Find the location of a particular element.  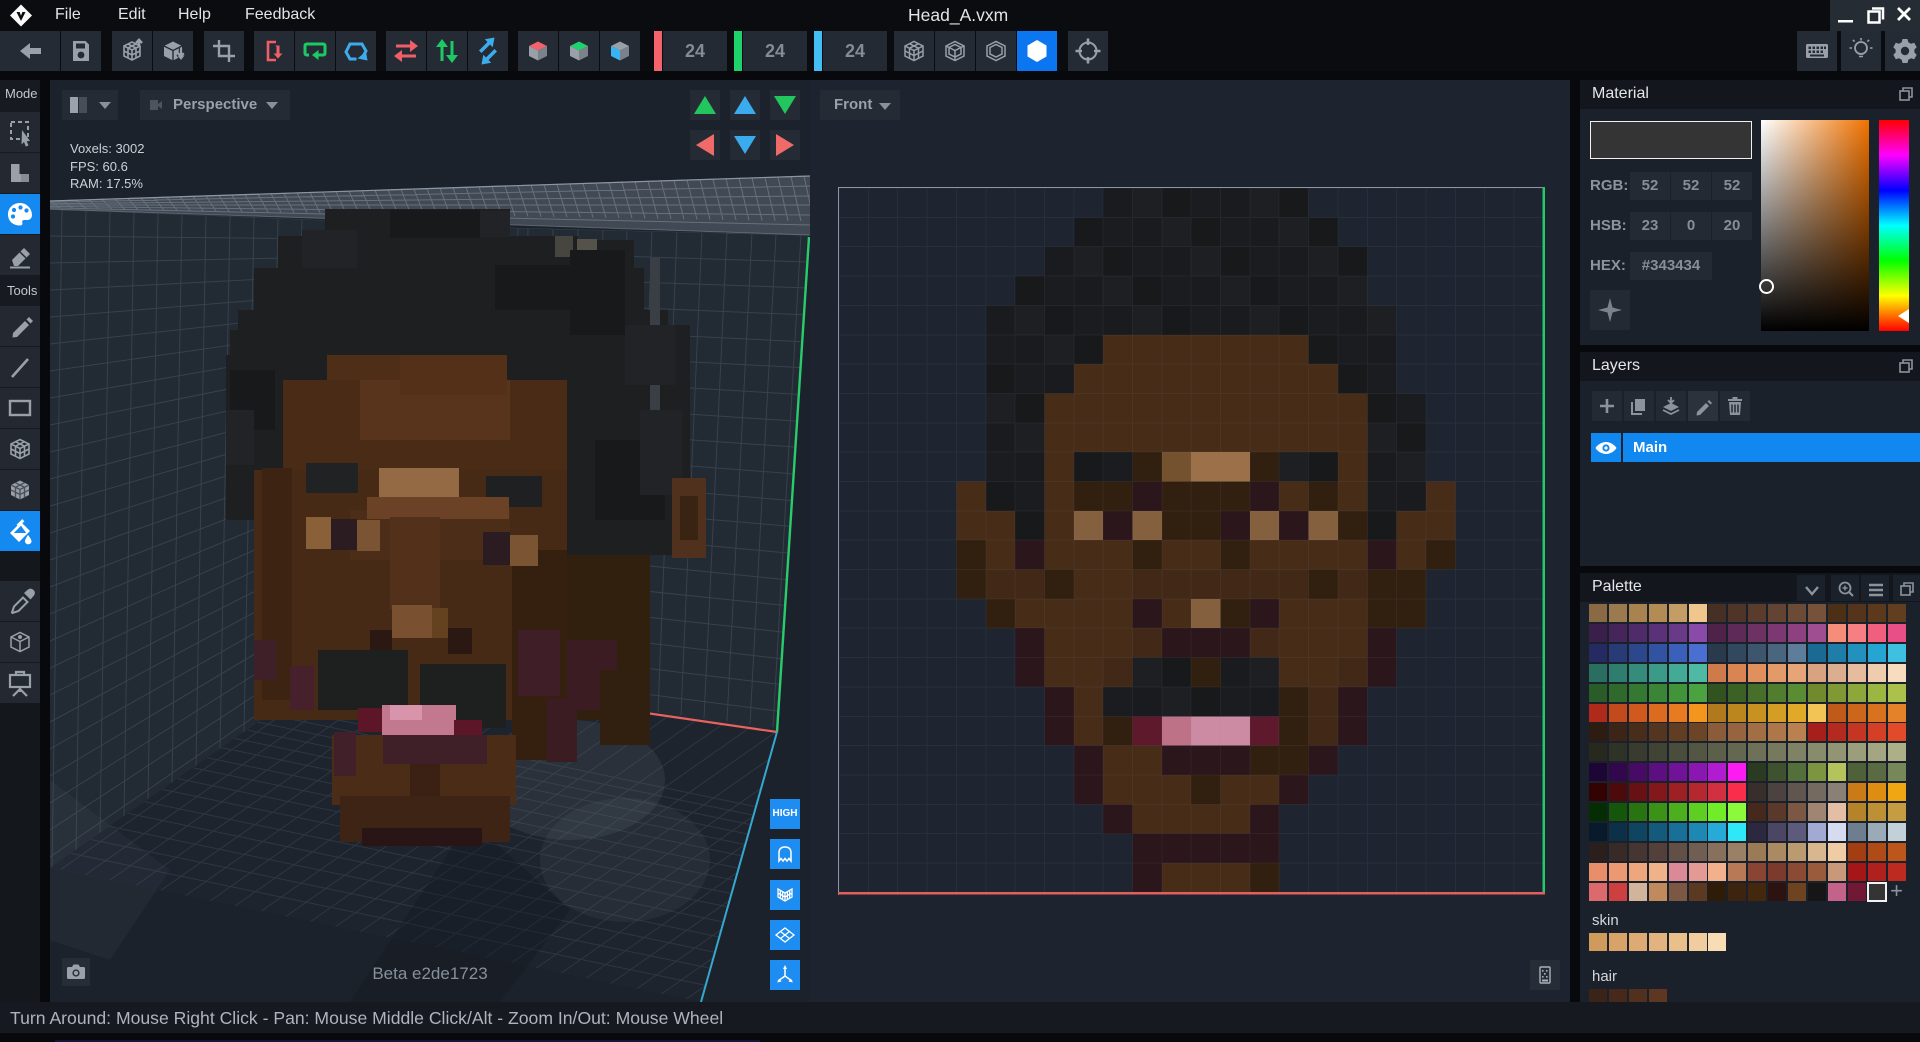

svg-text: Beta e2de1723 is located at coordinates (429, 973).